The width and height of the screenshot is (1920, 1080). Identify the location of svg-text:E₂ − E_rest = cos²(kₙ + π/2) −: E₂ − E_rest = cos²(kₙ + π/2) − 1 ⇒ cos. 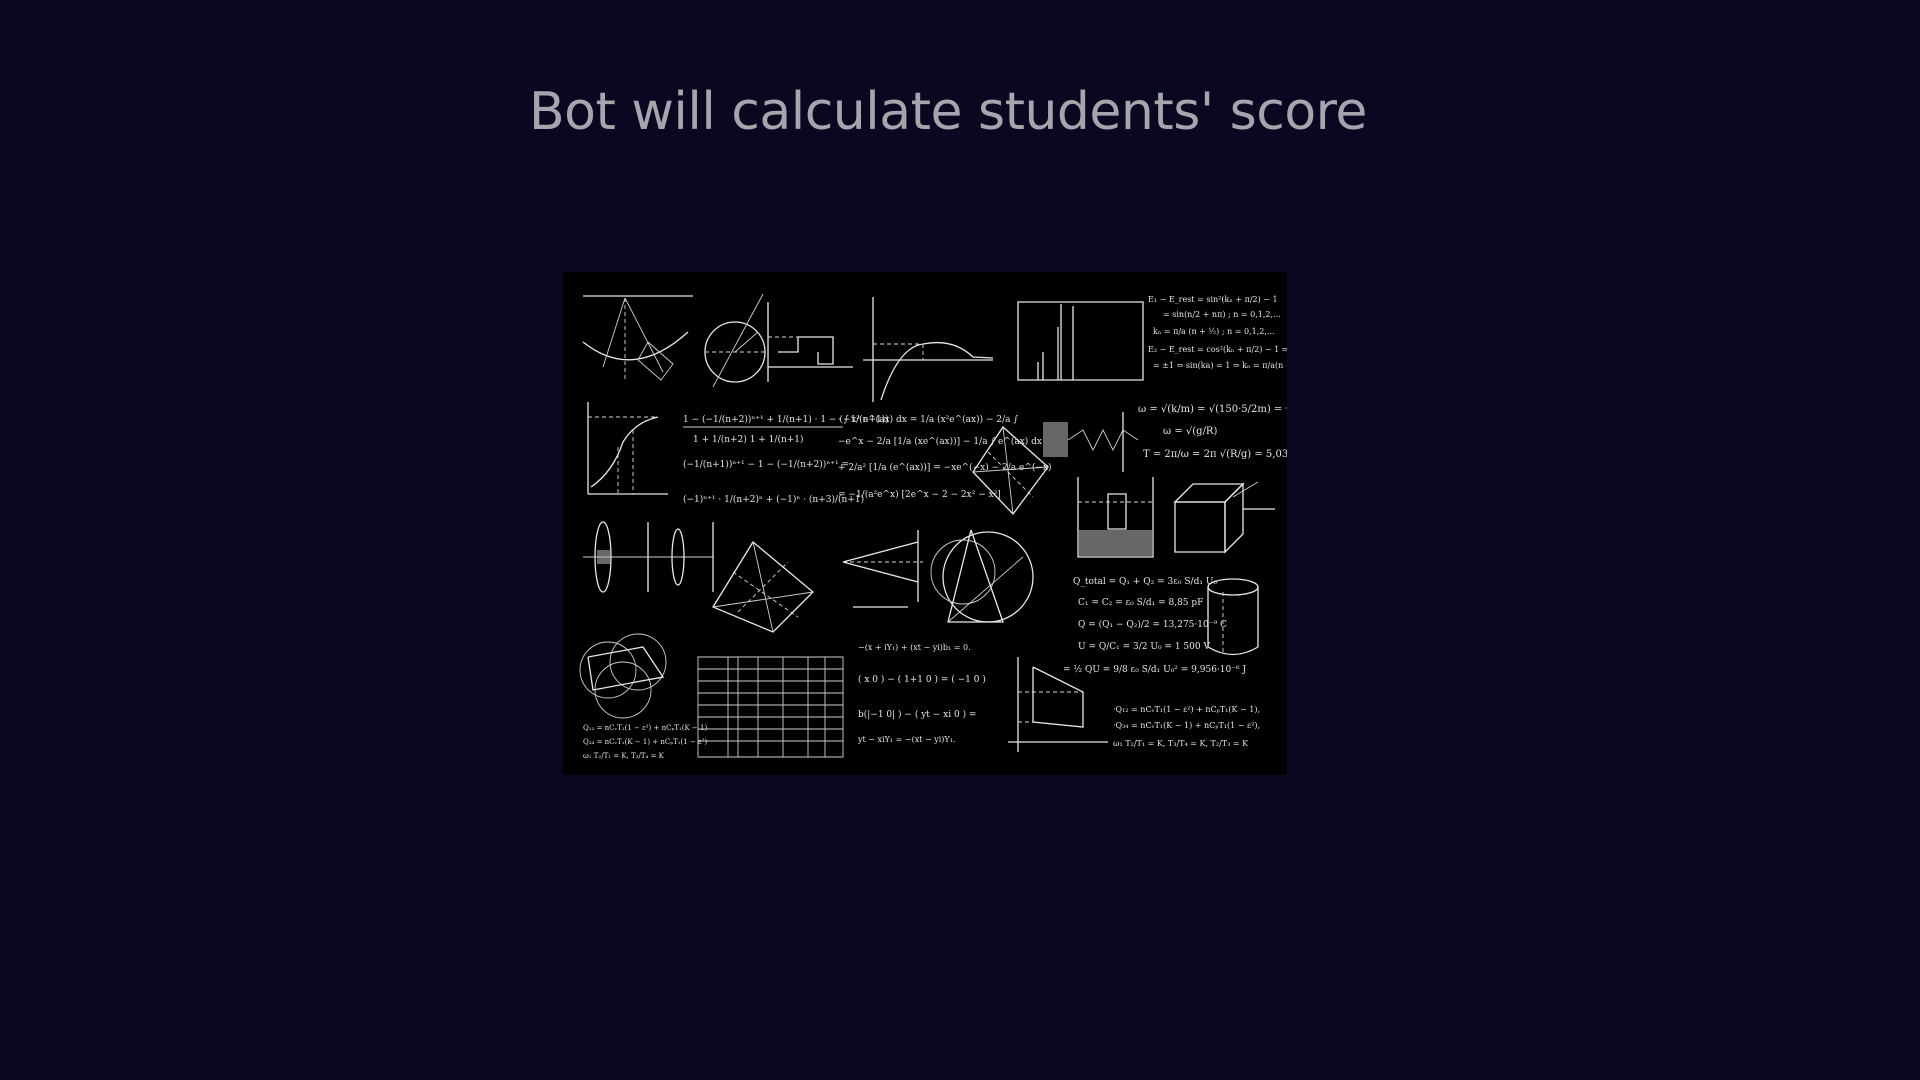
(1217, 349).